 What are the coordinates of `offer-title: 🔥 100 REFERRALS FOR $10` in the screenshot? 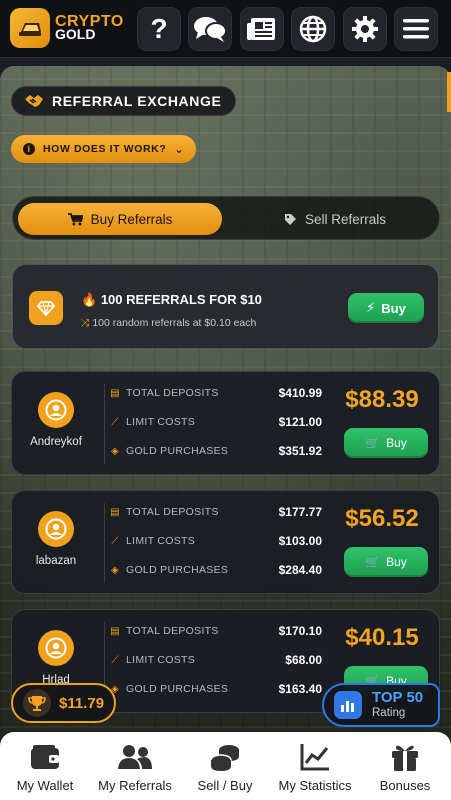 It's located at (171, 300).